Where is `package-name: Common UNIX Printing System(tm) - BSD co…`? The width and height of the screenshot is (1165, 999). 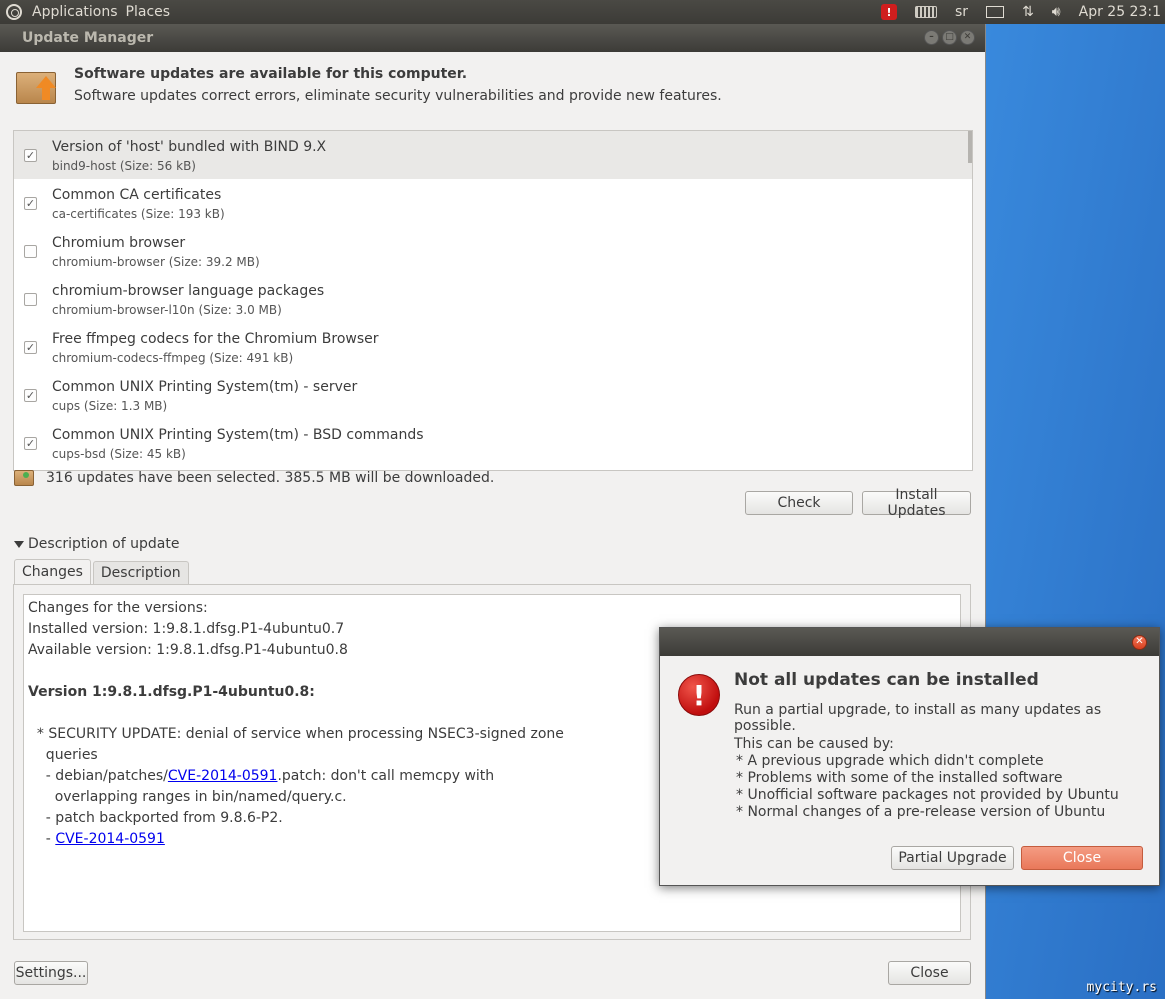 package-name: Common UNIX Printing System(tm) - BSD co… is located at coordinates (238, 435).